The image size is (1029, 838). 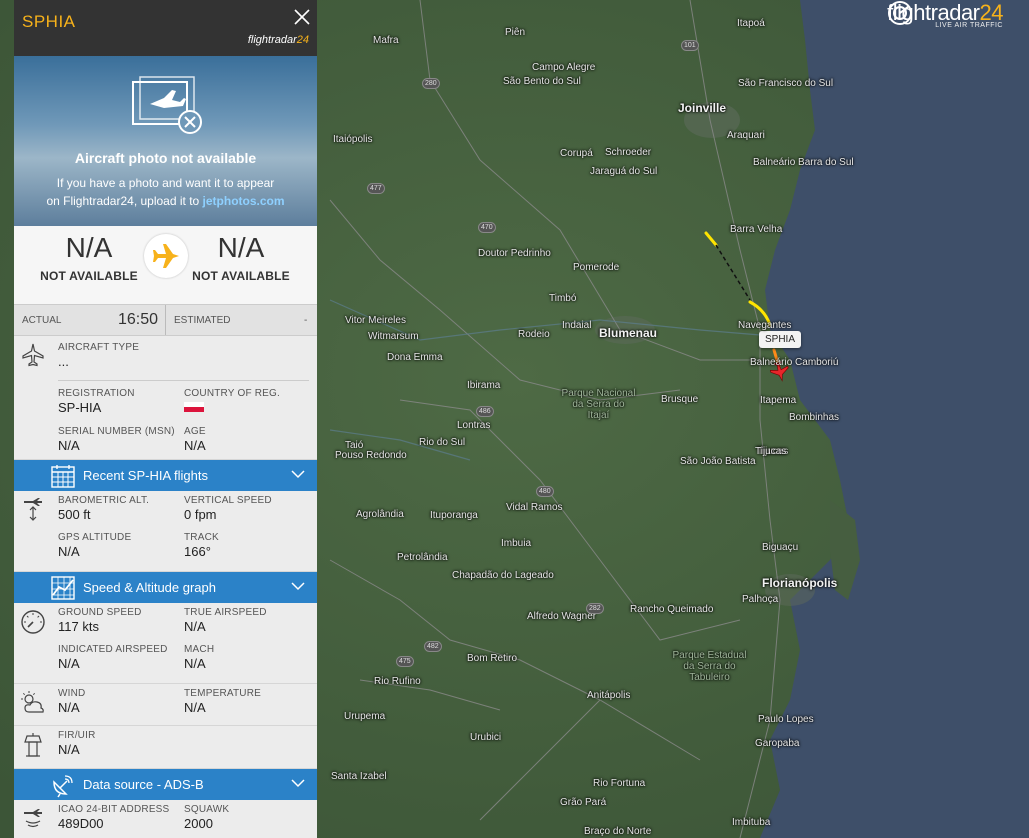 I want to click on squawk-field: SQUAWK 2000, so click(x=206, y=817).